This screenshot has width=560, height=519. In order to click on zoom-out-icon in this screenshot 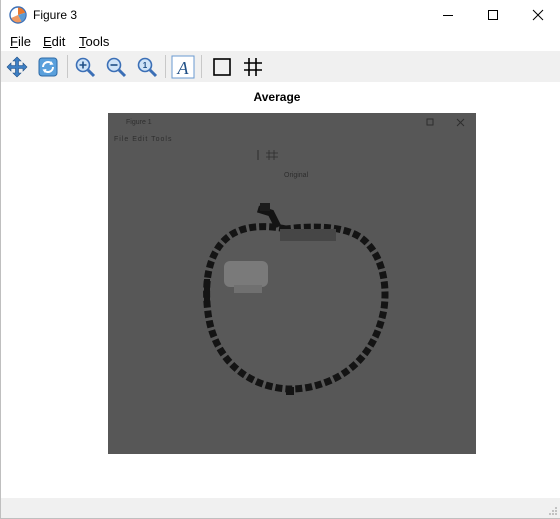, I will do `click(116, 67)`.